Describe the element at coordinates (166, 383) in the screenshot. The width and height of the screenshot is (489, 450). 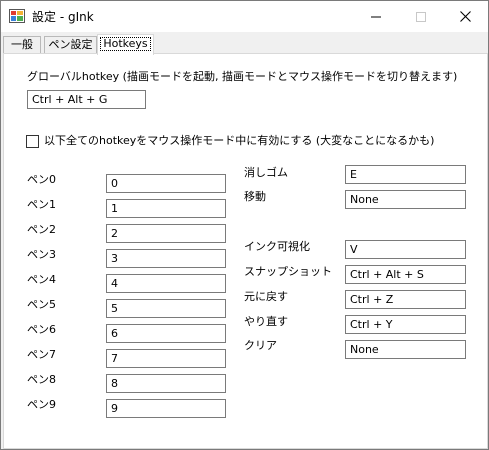
I see `pen-8-hotkey-field: 8` at that location.